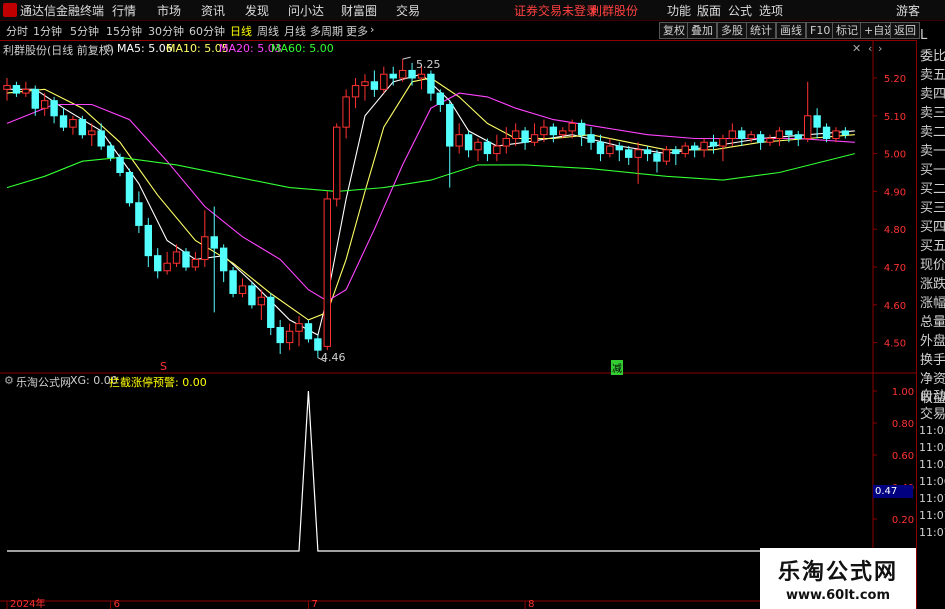  What do you see at coordinates (47, 31) in the screenshot?
I see `tab-1min: 1分钟` at bounding box center [47, 31].